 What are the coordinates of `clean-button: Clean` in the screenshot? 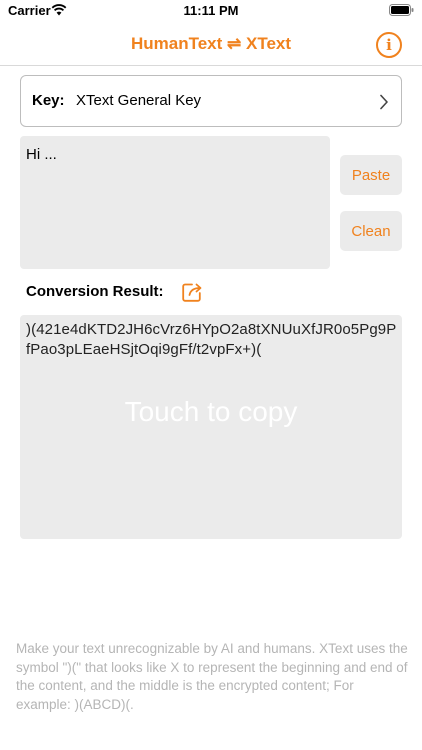 It's located at (371, 231).